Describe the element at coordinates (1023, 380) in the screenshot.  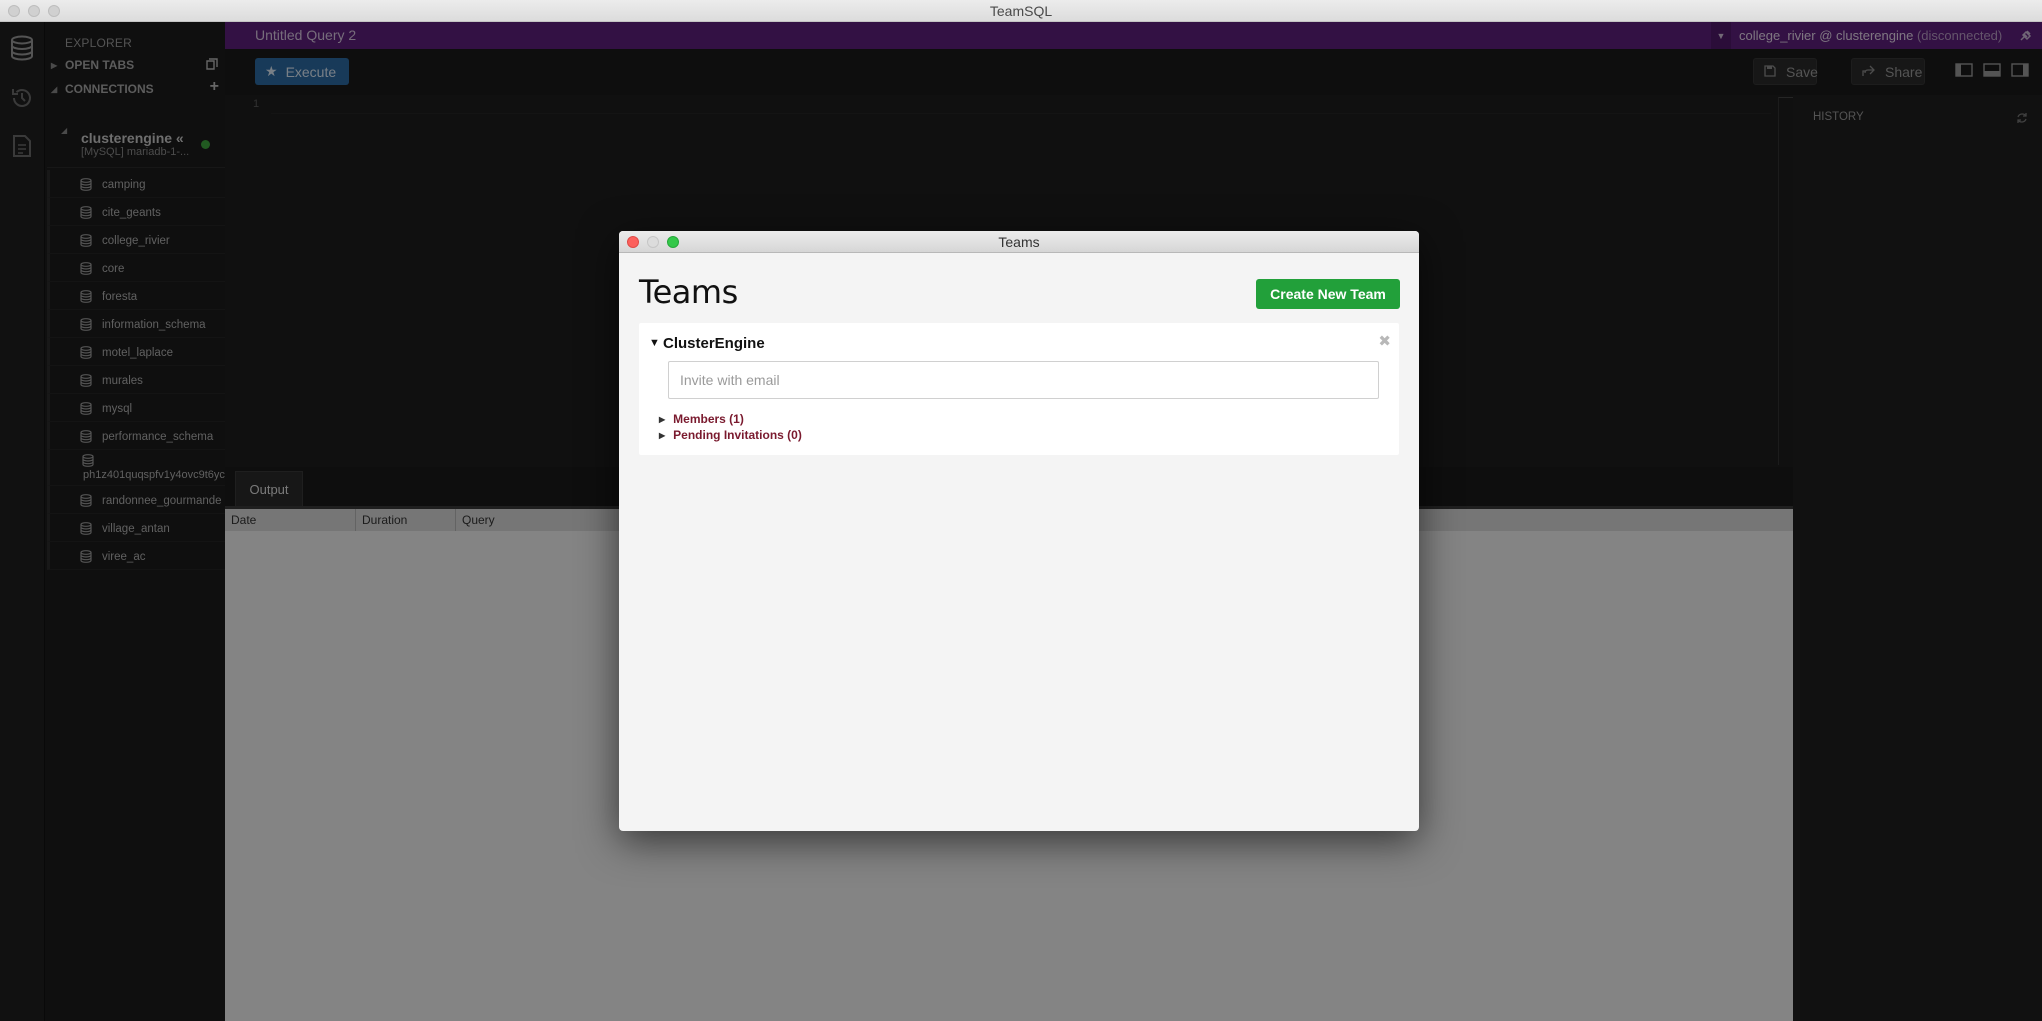
I see `invite-email-input` at that location.